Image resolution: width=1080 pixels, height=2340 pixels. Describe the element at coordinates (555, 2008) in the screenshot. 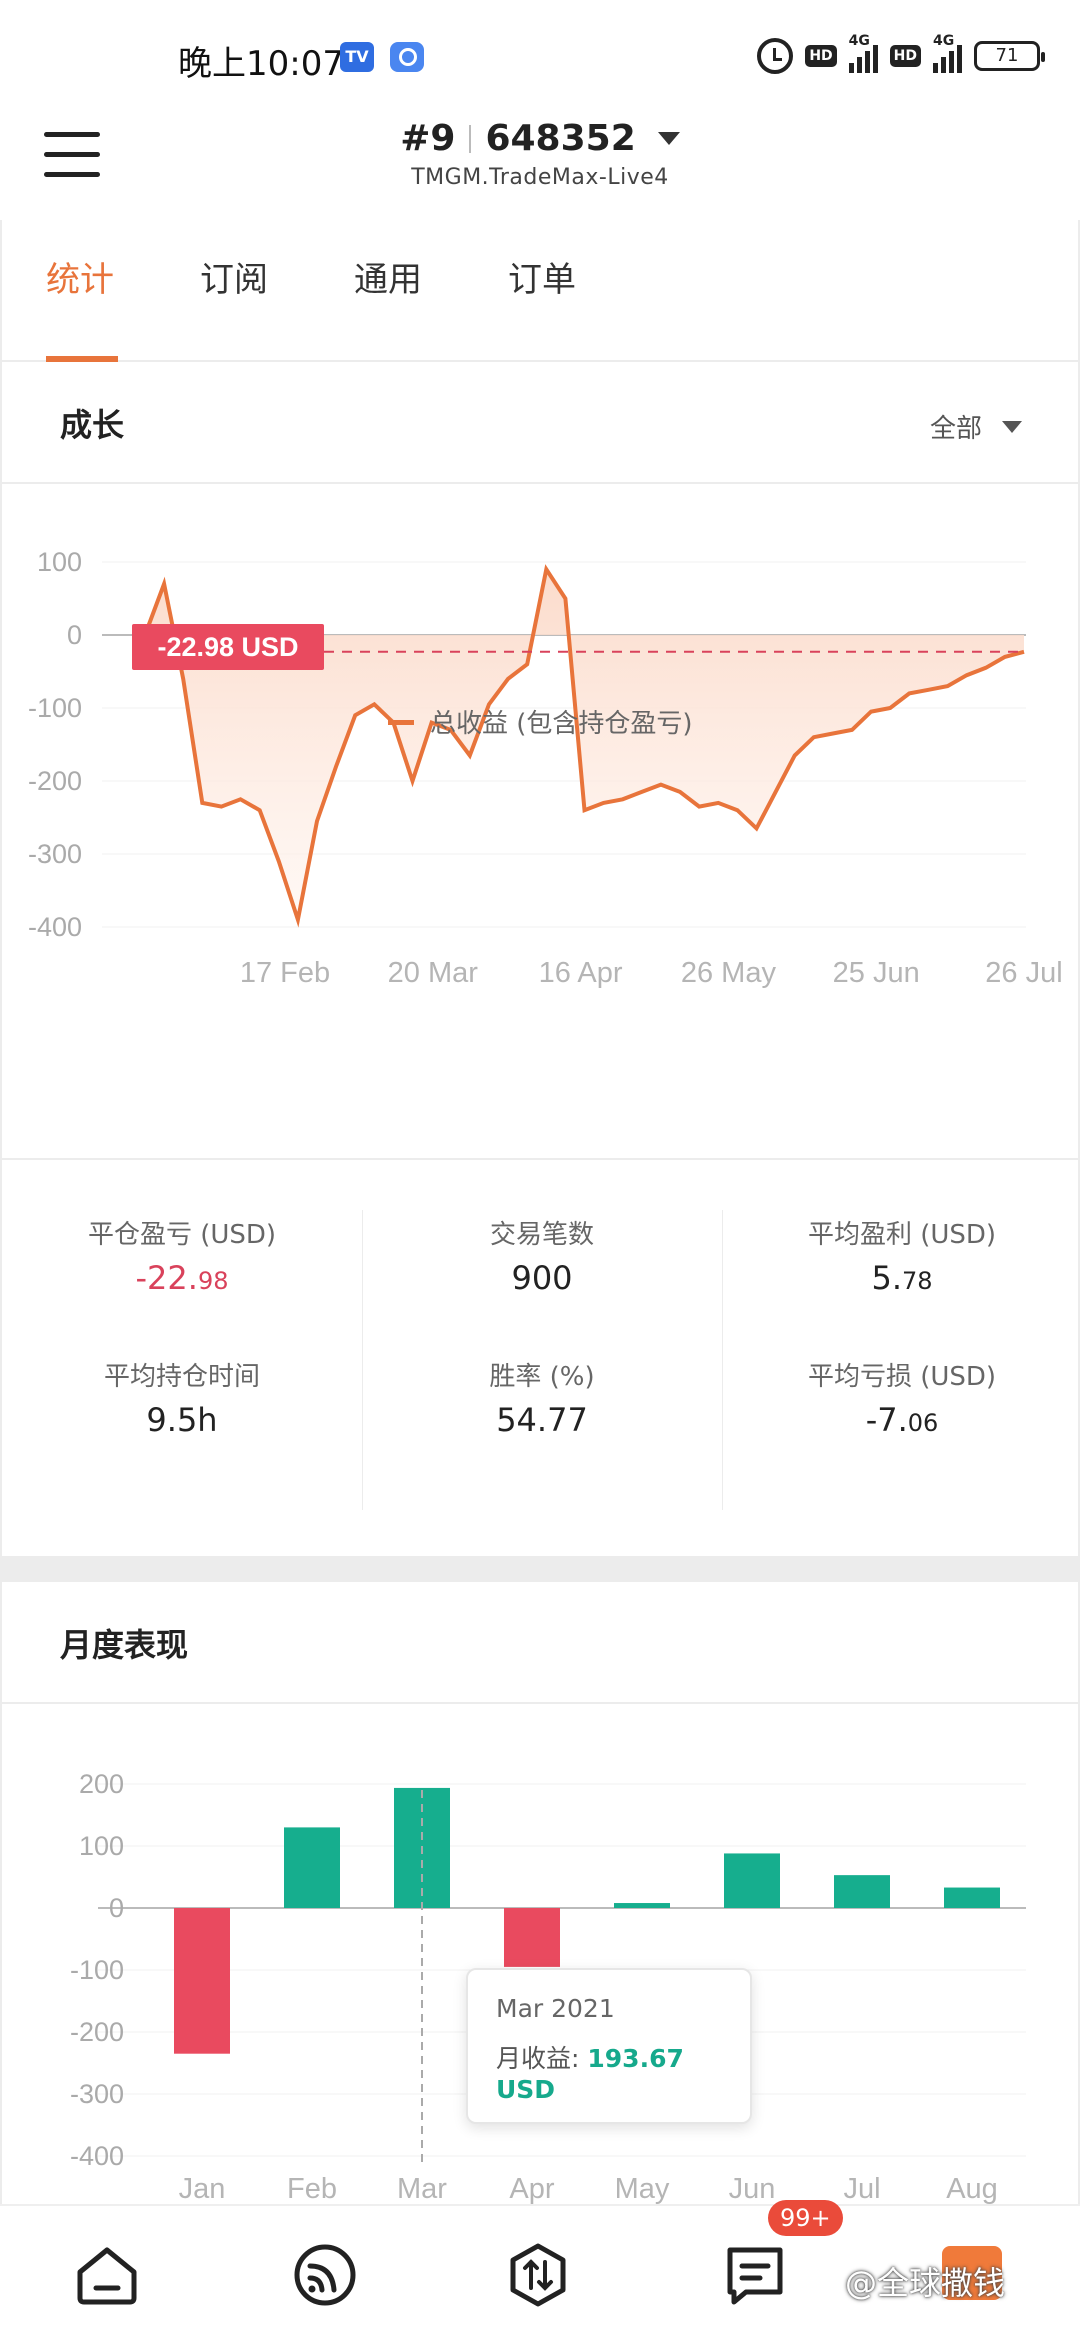

I see `tooltip-title: Mar 2021` at that location.